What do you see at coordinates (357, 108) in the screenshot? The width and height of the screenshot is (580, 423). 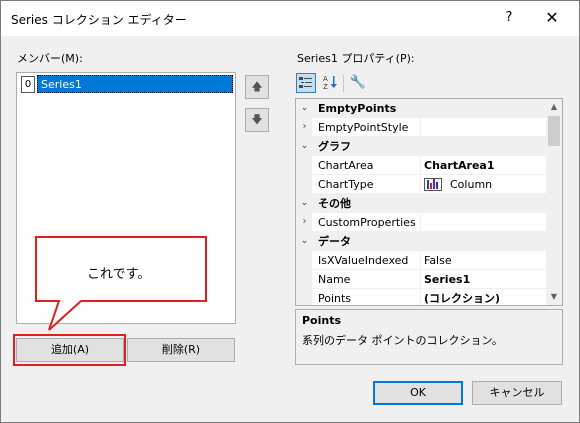 I see `category-name: EmptyPoints` at bounding box center [357, 108].